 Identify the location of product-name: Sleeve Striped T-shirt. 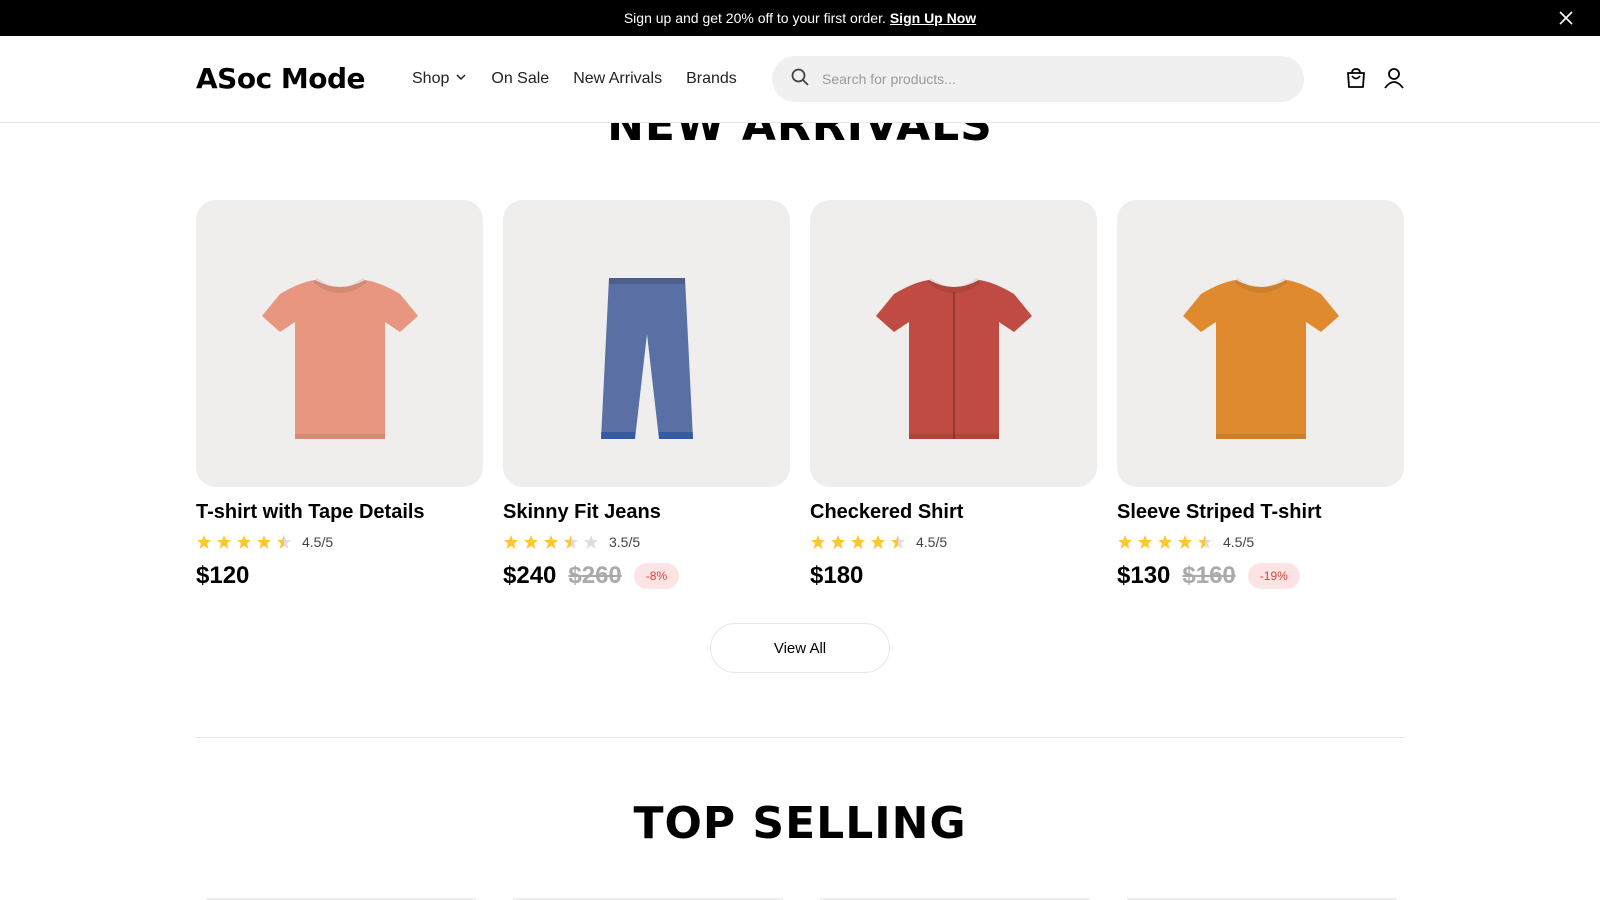
(1219, 512).